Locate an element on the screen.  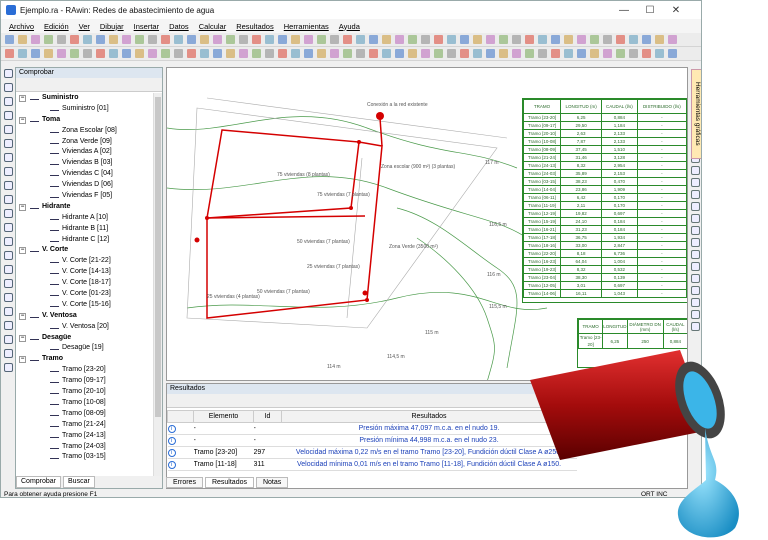
node is located at coordinates (359, 142).